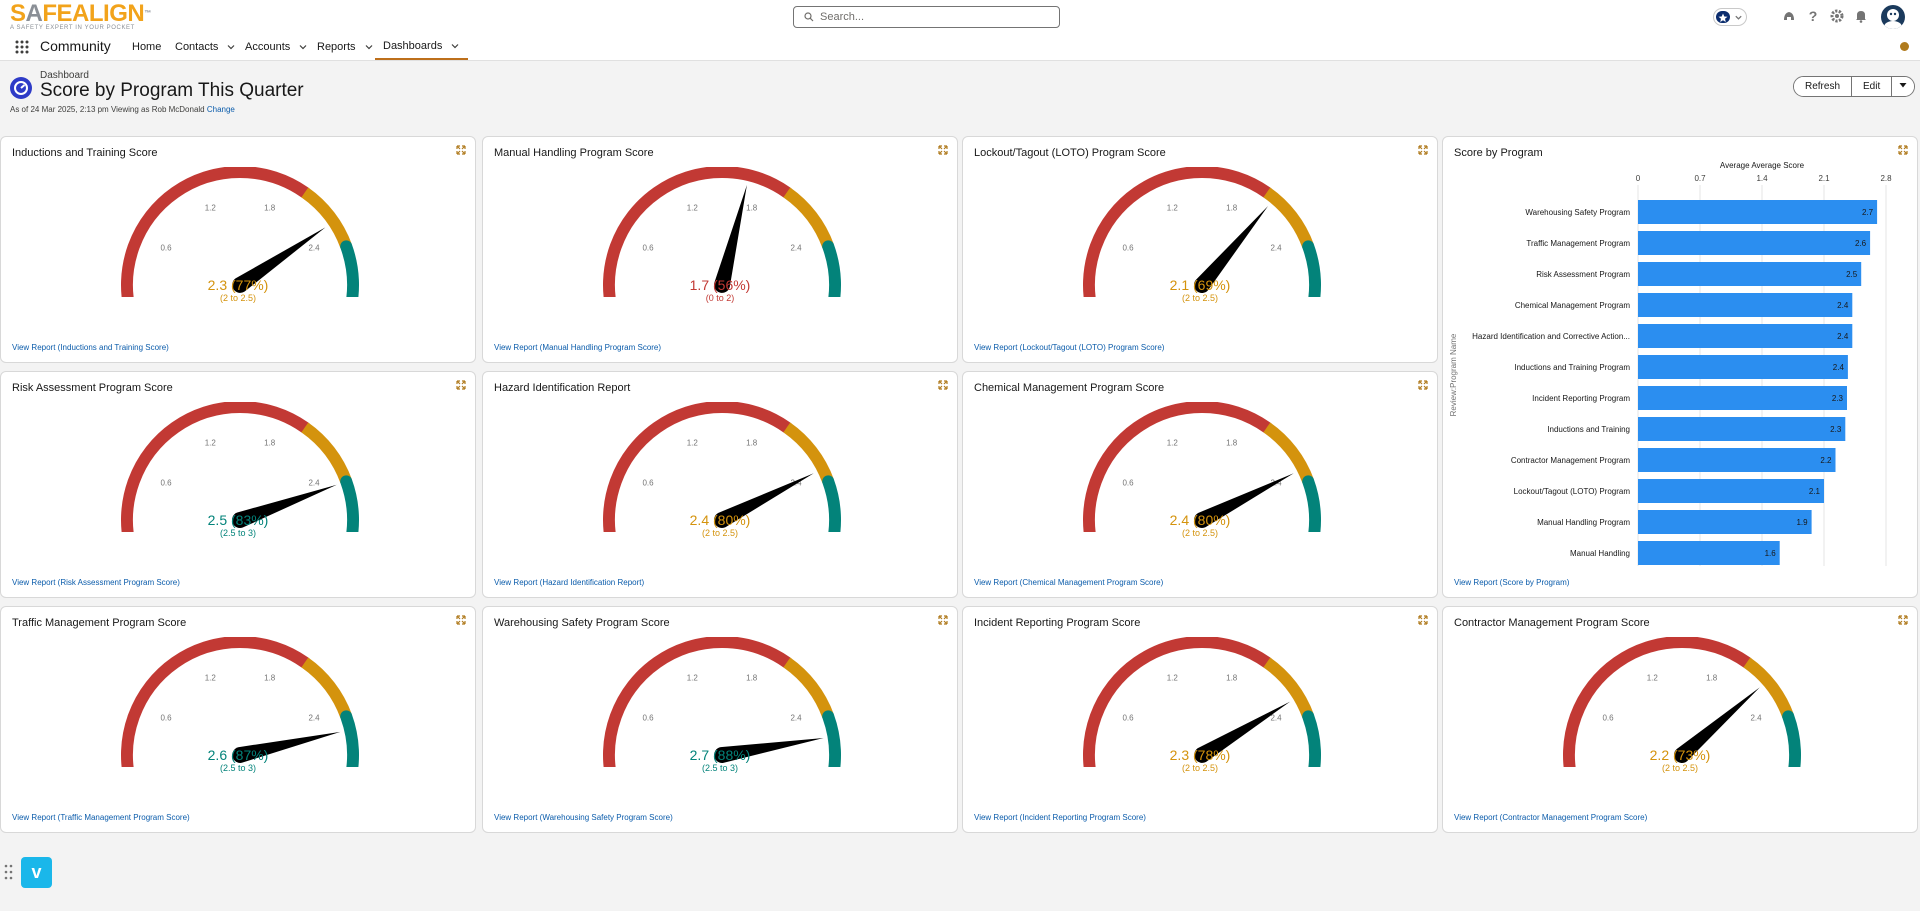 The image size is (1920, 911). What do you see at coordinates (72, 28) in the screenshot?
I see `logo-tagline: A SAFETY EXPERT IN YOUR POCKET` at bounding box center [72, 28].